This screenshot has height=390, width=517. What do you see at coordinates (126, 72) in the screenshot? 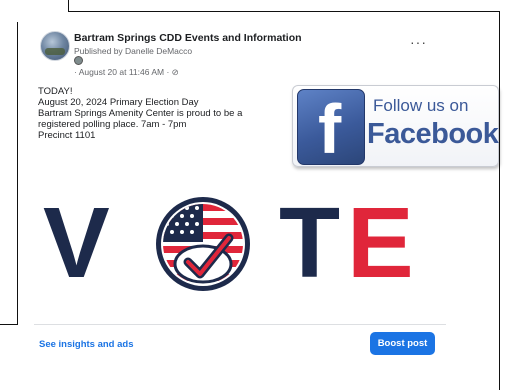
I see `post-timestamp: · August 20 at 11:46 AM · ⊘` at bounding box center [126, 72].